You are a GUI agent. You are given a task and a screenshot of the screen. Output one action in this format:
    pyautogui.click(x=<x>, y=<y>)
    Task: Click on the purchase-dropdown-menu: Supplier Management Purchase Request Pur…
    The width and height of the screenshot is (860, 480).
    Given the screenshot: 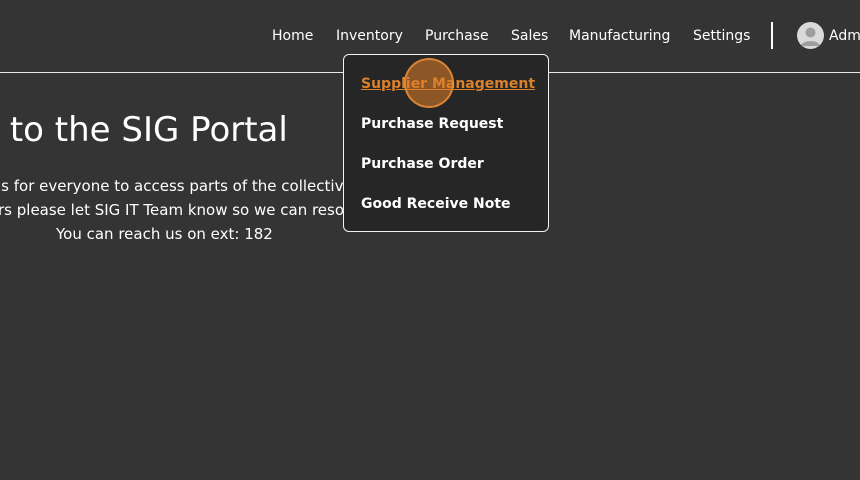 What is the action you would take?
    pyautogui.click(x=446, y=143)
    